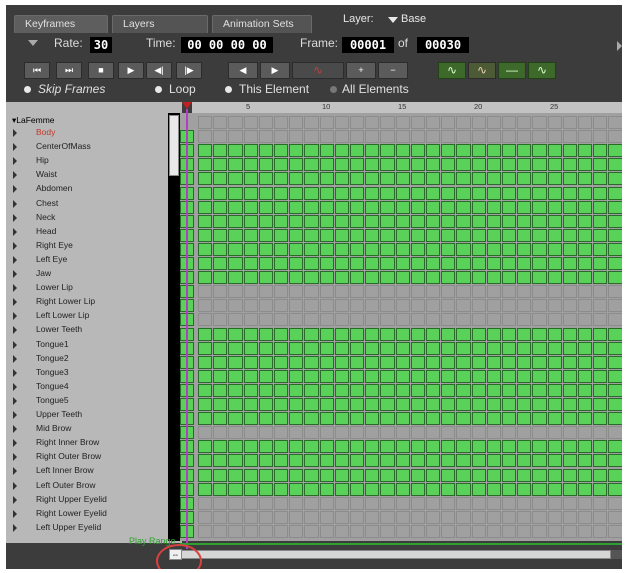 The image size is (628, 573). Describe the element at coordinates (262, 24) in the screenshot. I see `tab-animation-sets: Animation Sets` at that location.